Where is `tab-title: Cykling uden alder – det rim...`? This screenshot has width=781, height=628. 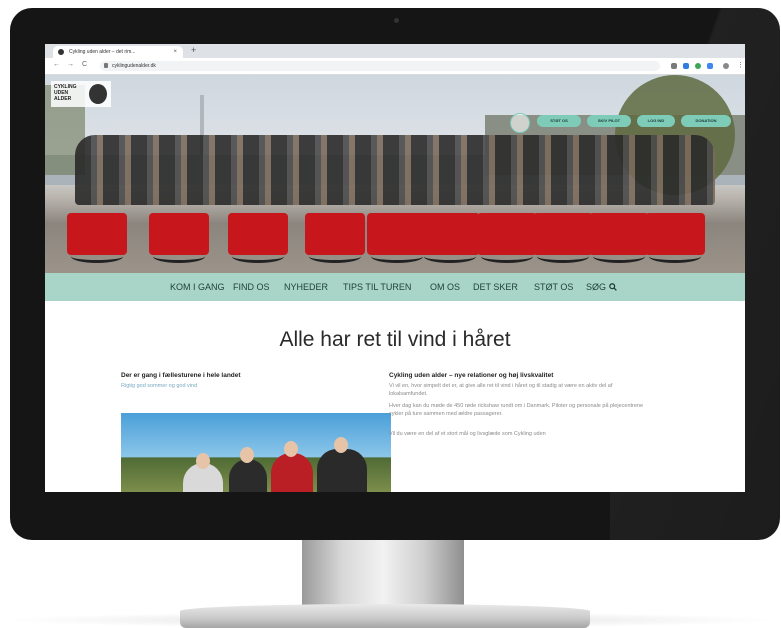 tab-title: Cykling uden alder – det rim... is located at coordinates (102, 52).